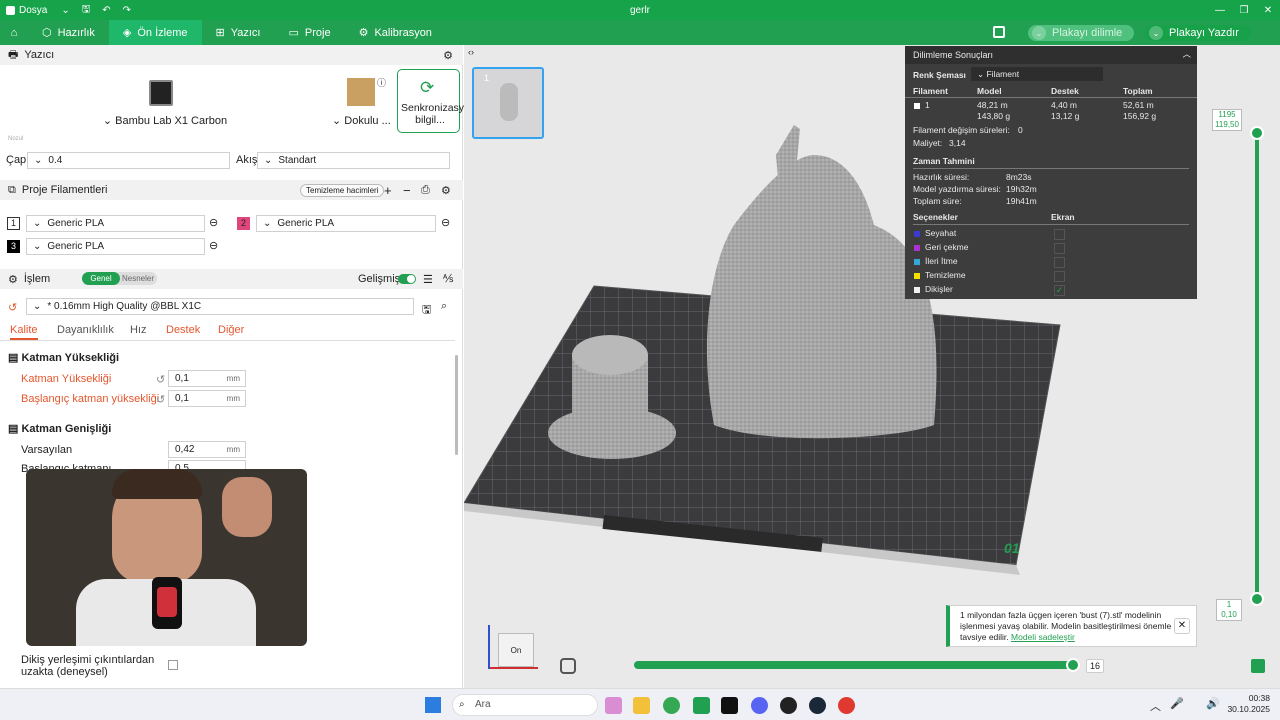 This screenshot has height=720, width=1280. Describe the element at coordinates (433, 705) in the screenshot. I see `windows-start-icon` at that location.